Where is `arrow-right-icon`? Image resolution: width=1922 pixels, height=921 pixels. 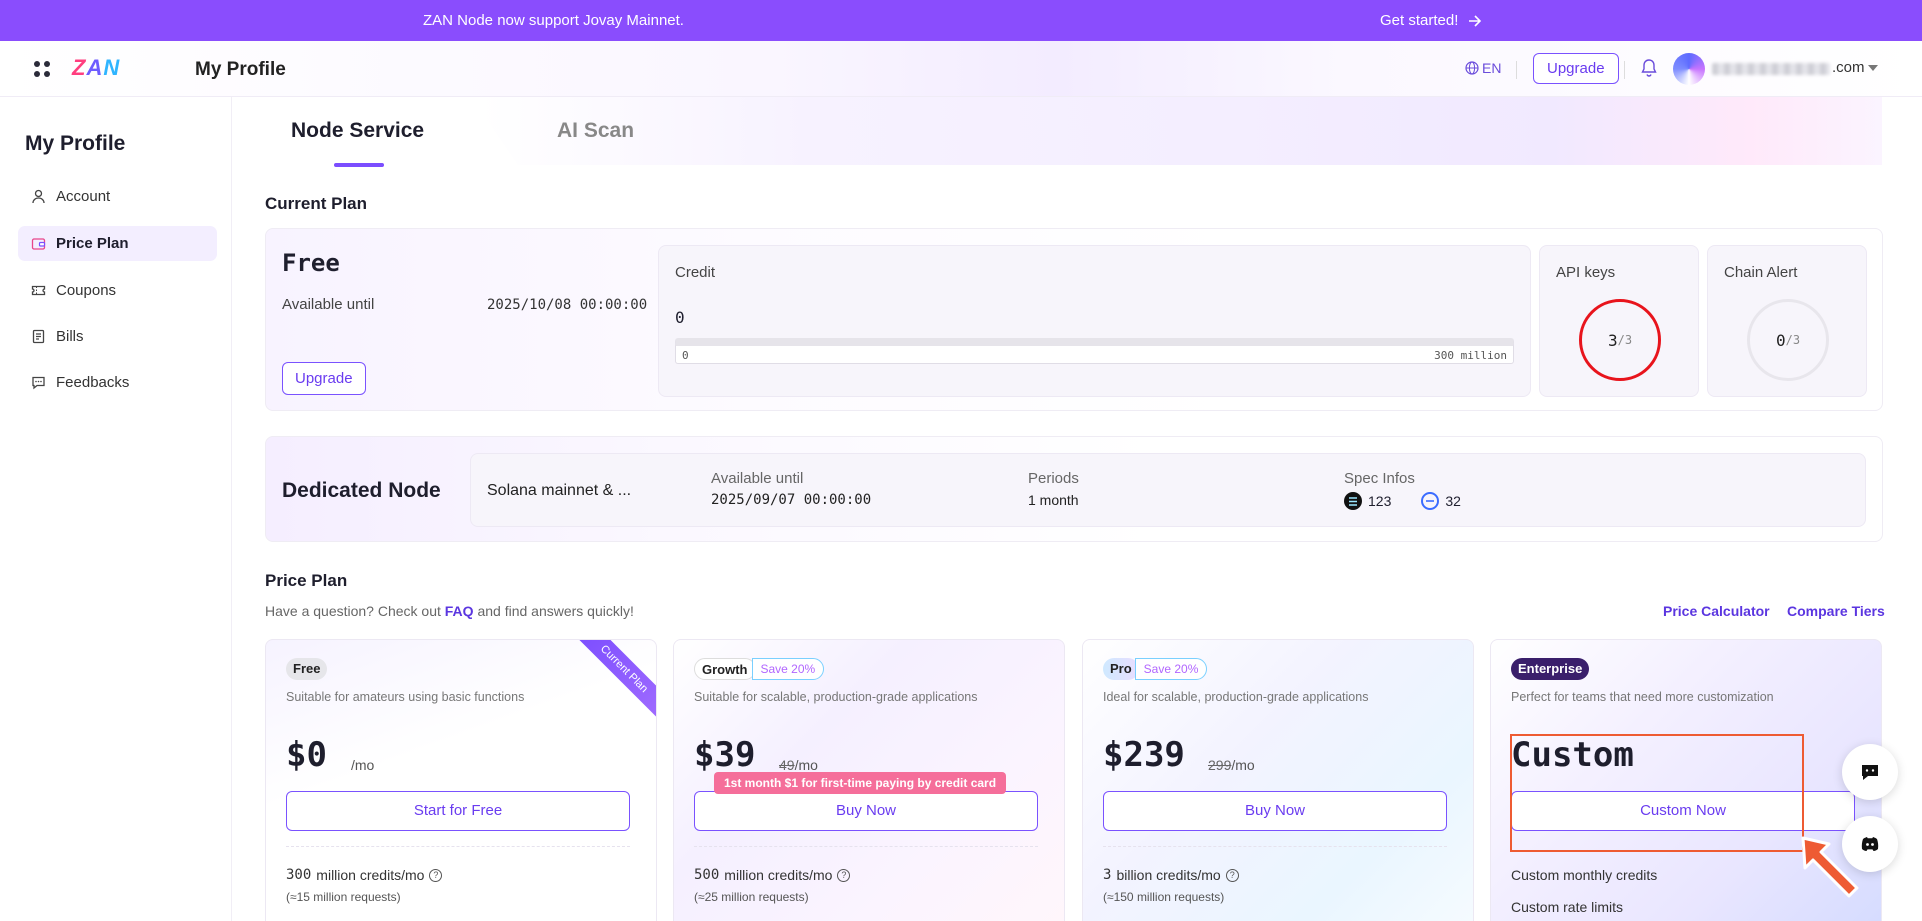 arrow-right-icon is located at coordinates (1475, 20).